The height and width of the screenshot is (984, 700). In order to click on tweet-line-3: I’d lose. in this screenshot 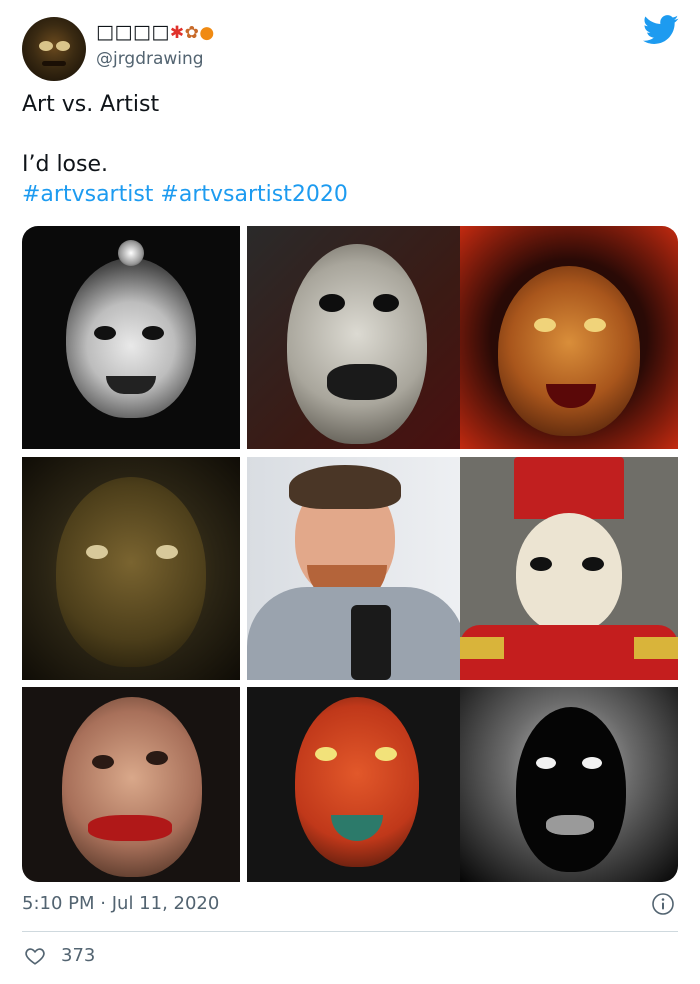, I will do `click(352, 165)`.